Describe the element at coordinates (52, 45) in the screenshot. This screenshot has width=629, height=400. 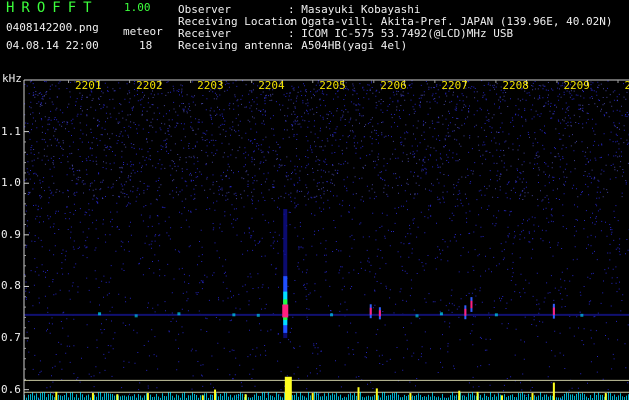
I see `timestamp: 04.08.14 22:00` at that location.